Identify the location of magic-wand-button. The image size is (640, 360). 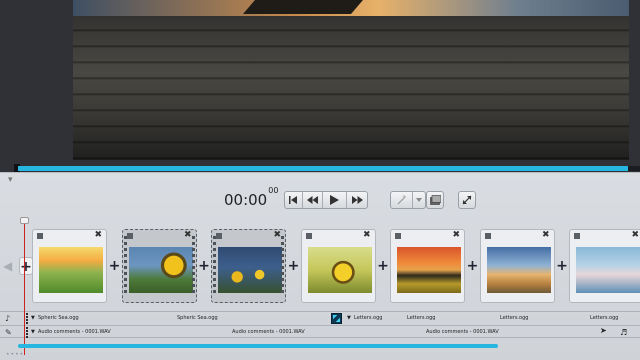
(402, 200).